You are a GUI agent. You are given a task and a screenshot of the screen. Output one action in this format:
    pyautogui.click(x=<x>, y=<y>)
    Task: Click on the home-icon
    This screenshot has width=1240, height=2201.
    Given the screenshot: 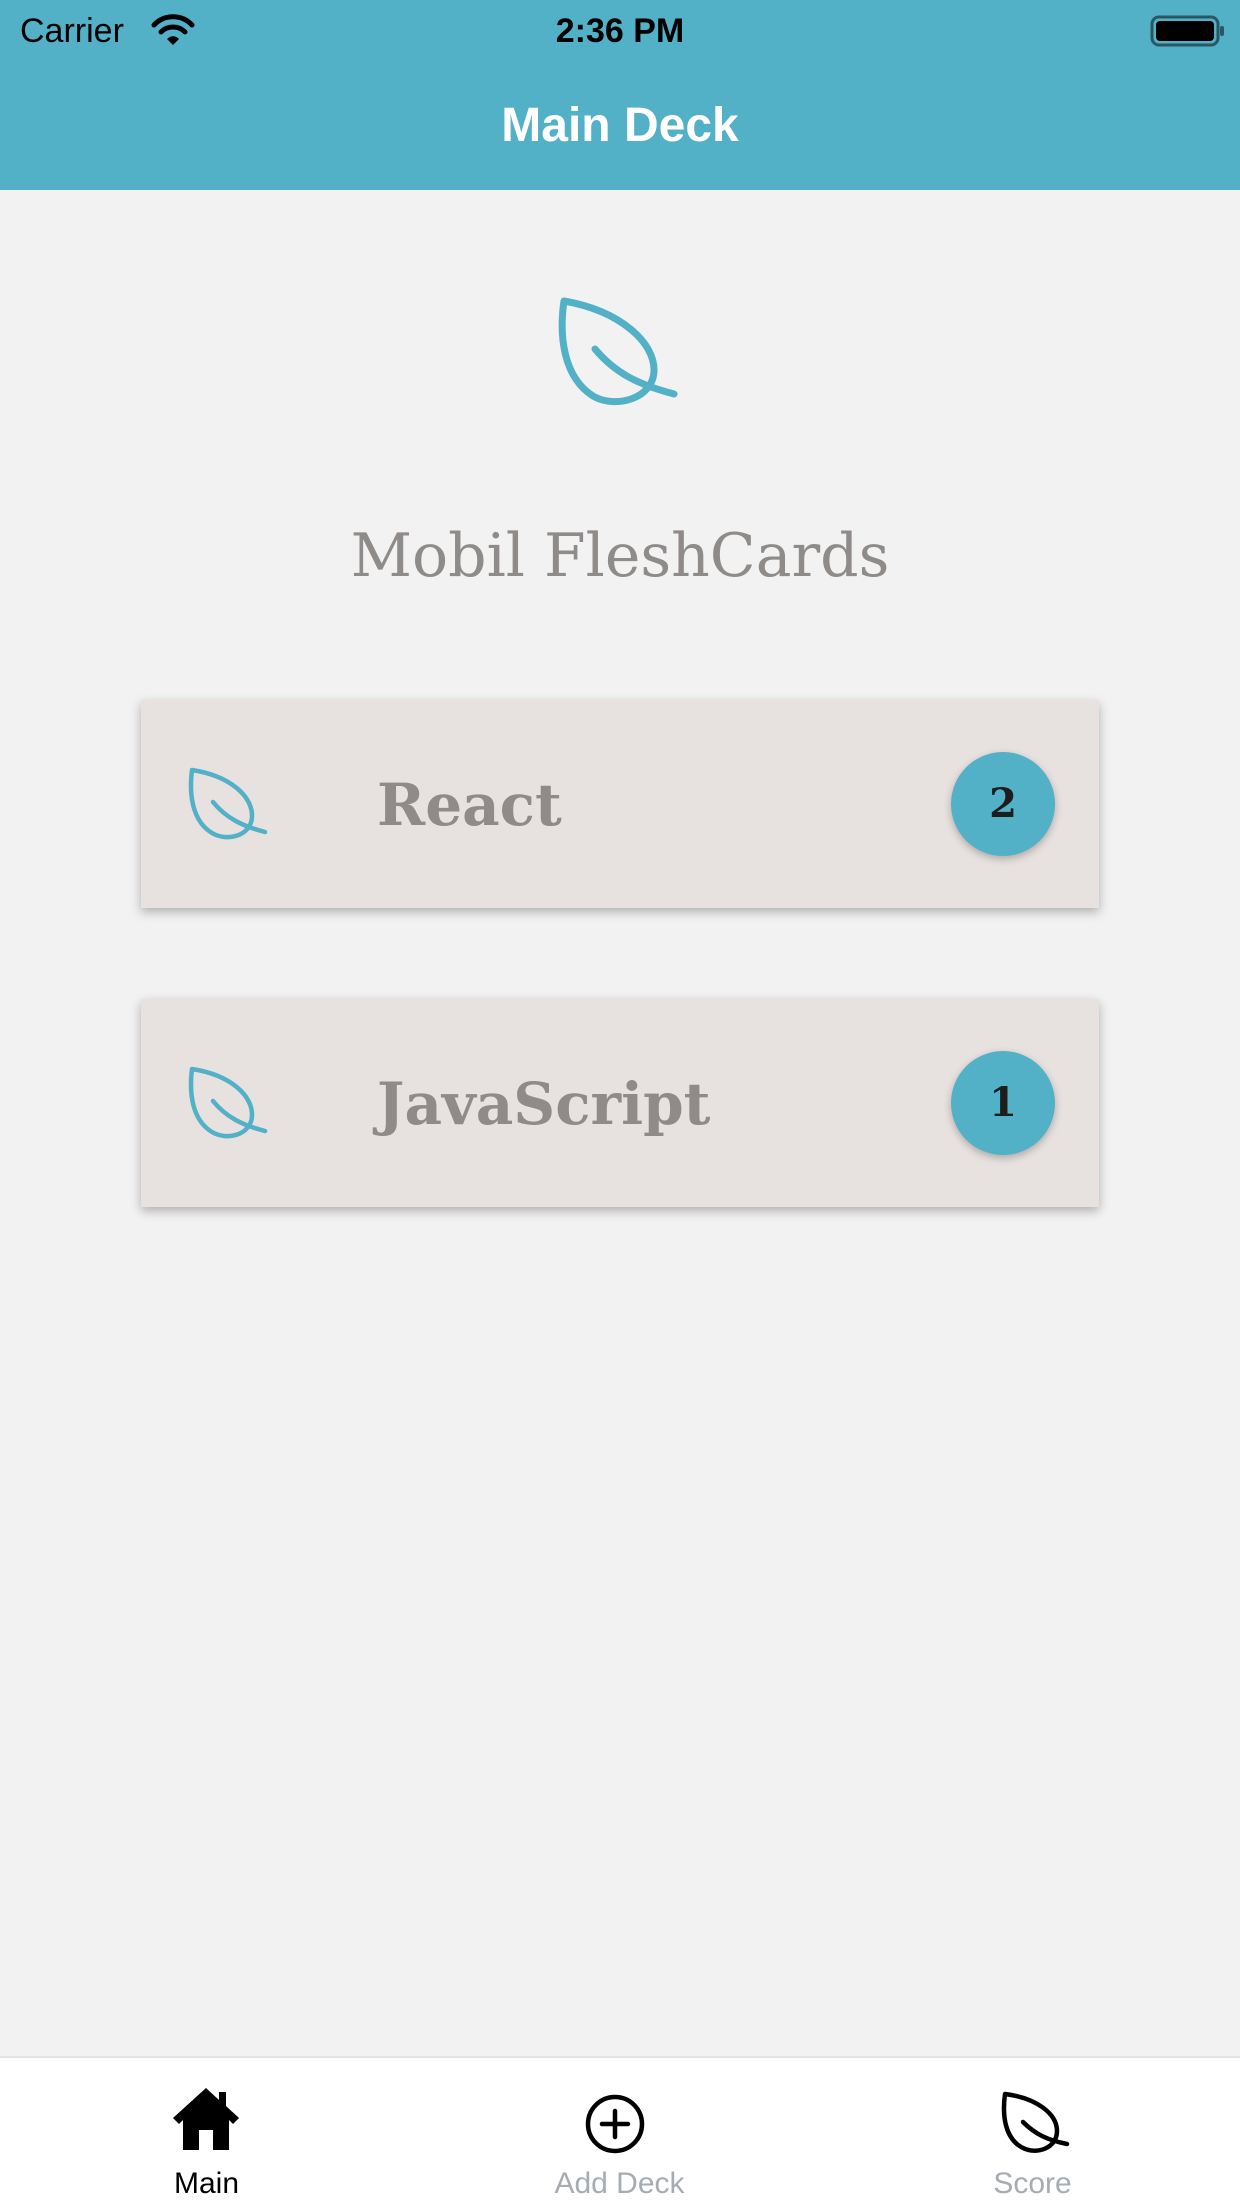 What is the action you would take?
    pyautogui.click(x=206, y=2119)
    